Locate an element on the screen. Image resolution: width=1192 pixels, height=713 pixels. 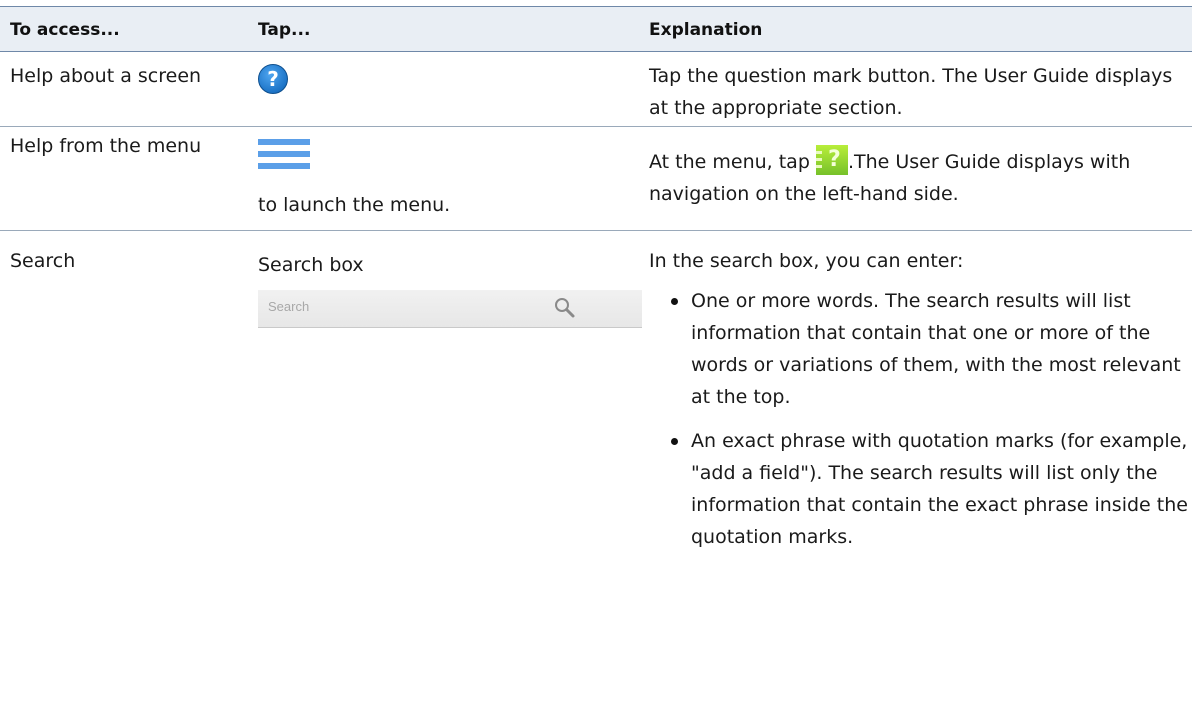
search-box-image: Search is located at coordinates (450, 309).